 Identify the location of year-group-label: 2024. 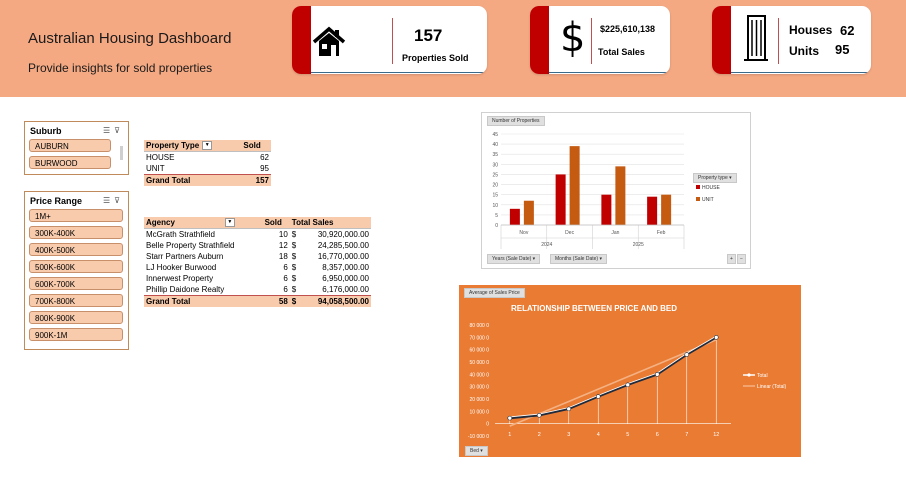
(546, 245).